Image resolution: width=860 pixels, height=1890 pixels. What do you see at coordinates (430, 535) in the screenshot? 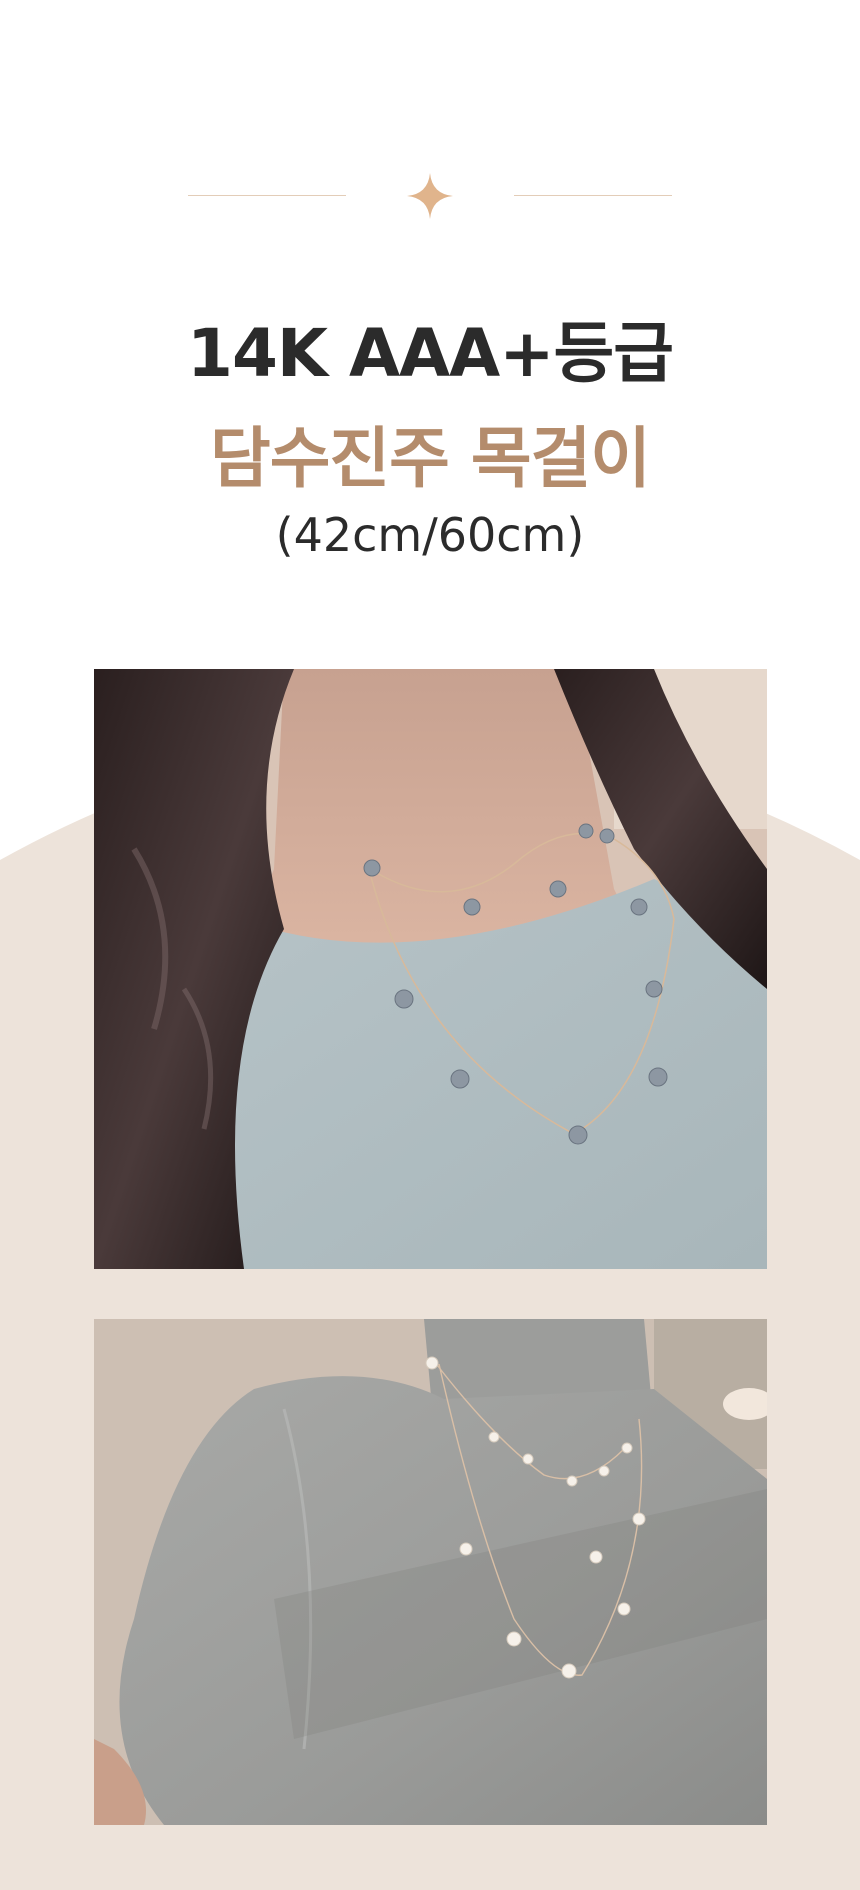
I see `product-size: (42cm/60cm)` at bounding box center [430, 535].